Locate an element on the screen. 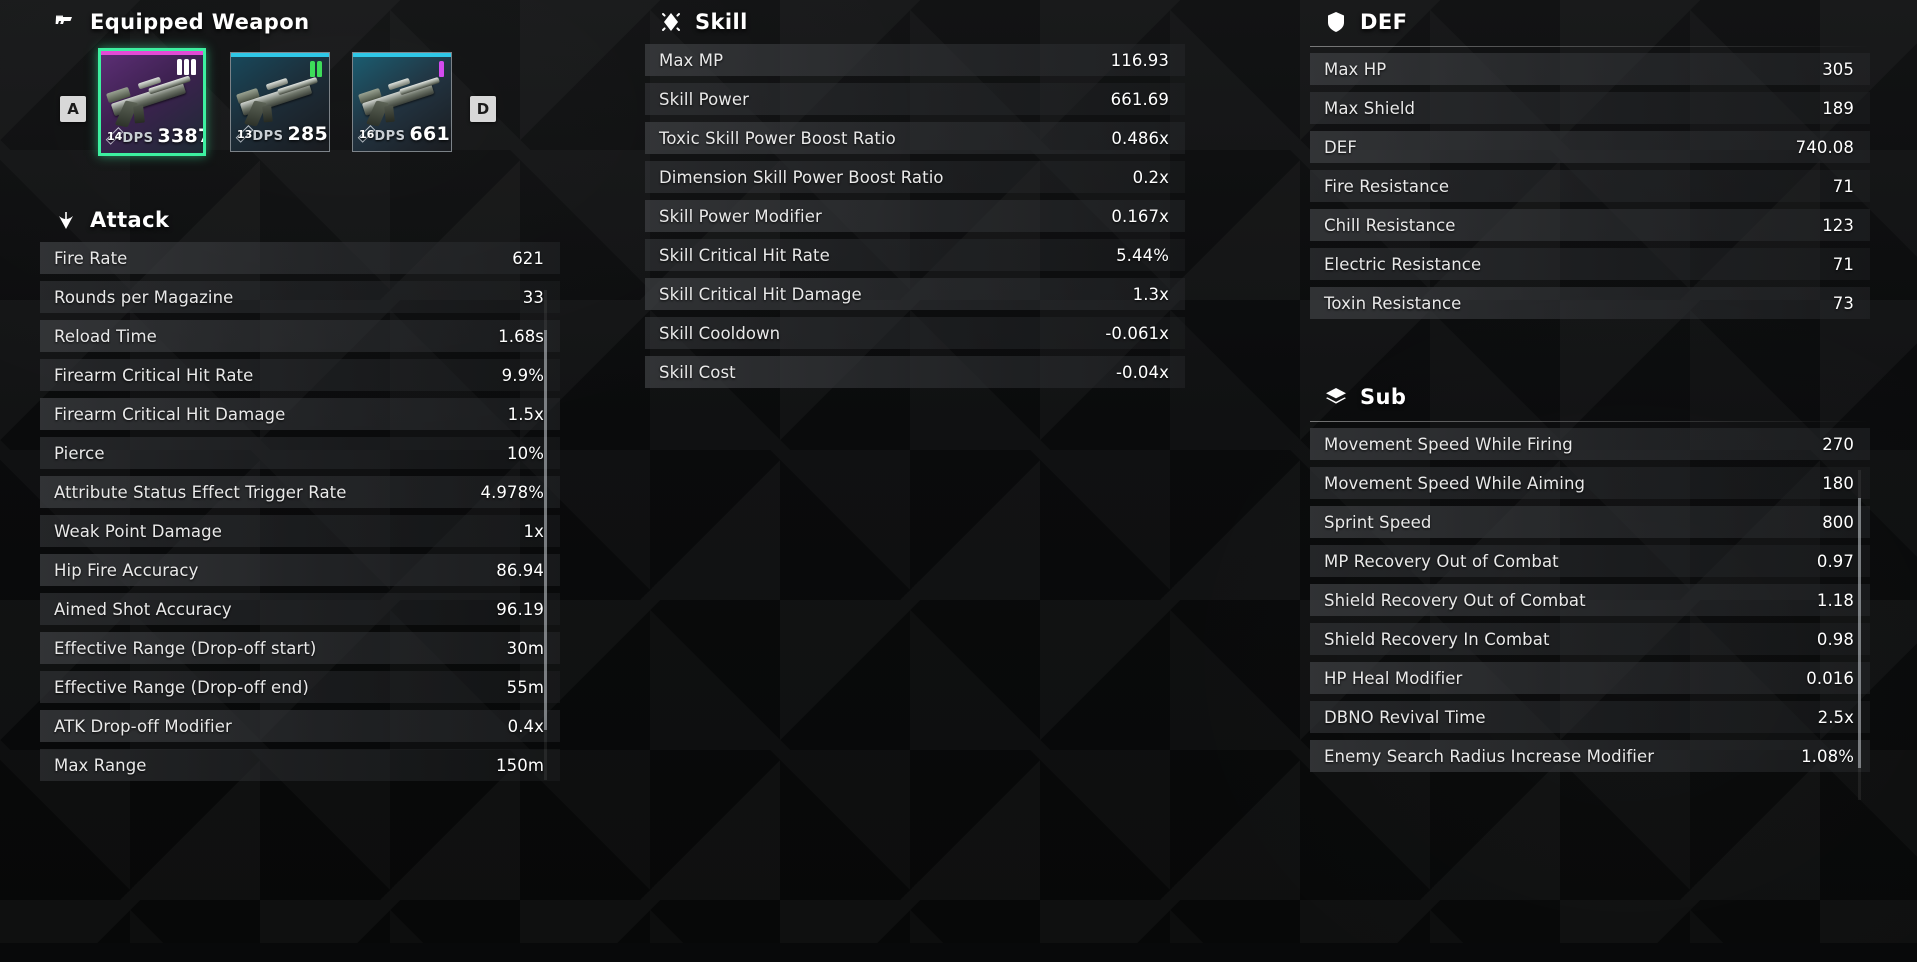 Image resolution: width=1917 pixels, height=962 pixels. weapon-card: 16DPS6615 is located at coordinates (402, 102).